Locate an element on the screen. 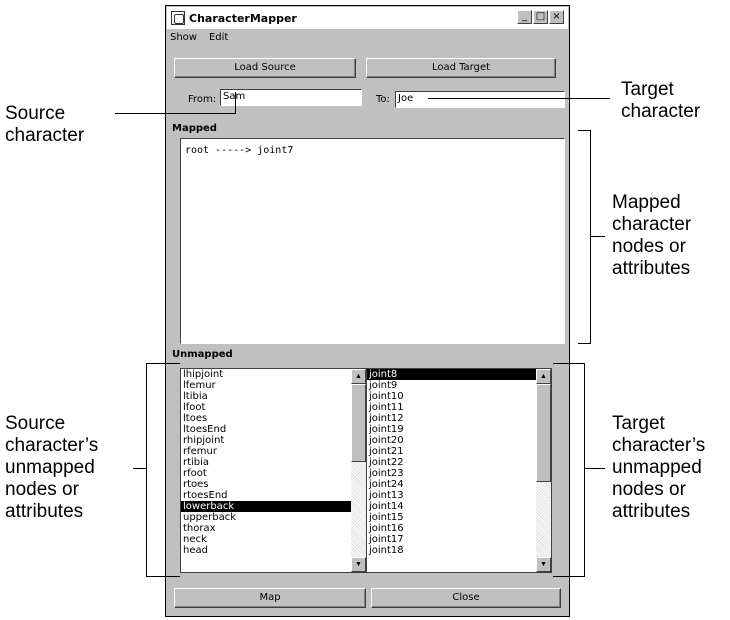 The height and width of the screenshot is (620, 730). mapped-entry: root -----> joint7 is located at coordinates (372, 150).